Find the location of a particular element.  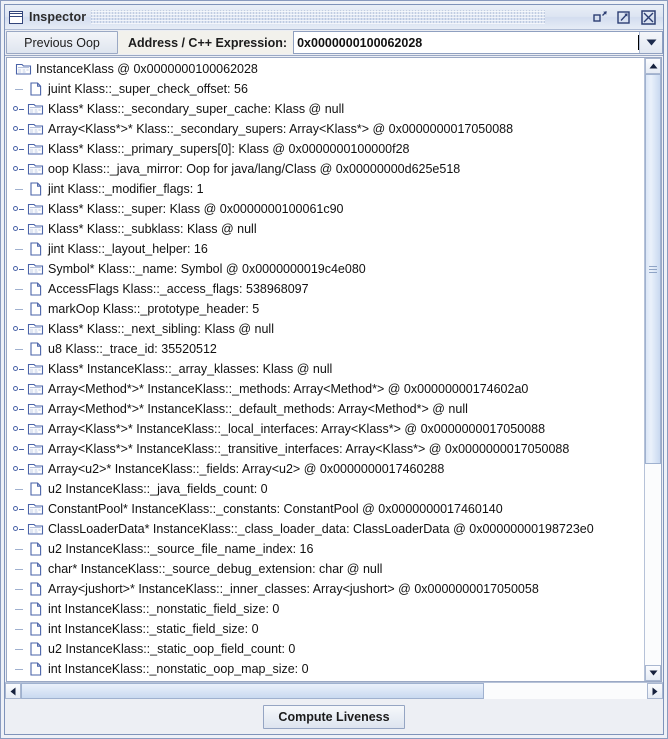

scroll-left-button is located at coordinates (13, 691).